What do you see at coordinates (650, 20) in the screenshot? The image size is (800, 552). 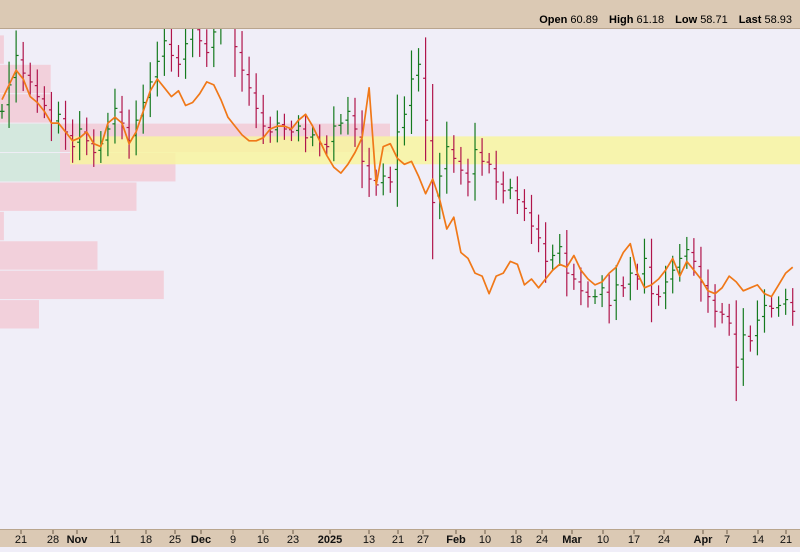 I see `high-value: 61.18` at bounding box center [650, 20].